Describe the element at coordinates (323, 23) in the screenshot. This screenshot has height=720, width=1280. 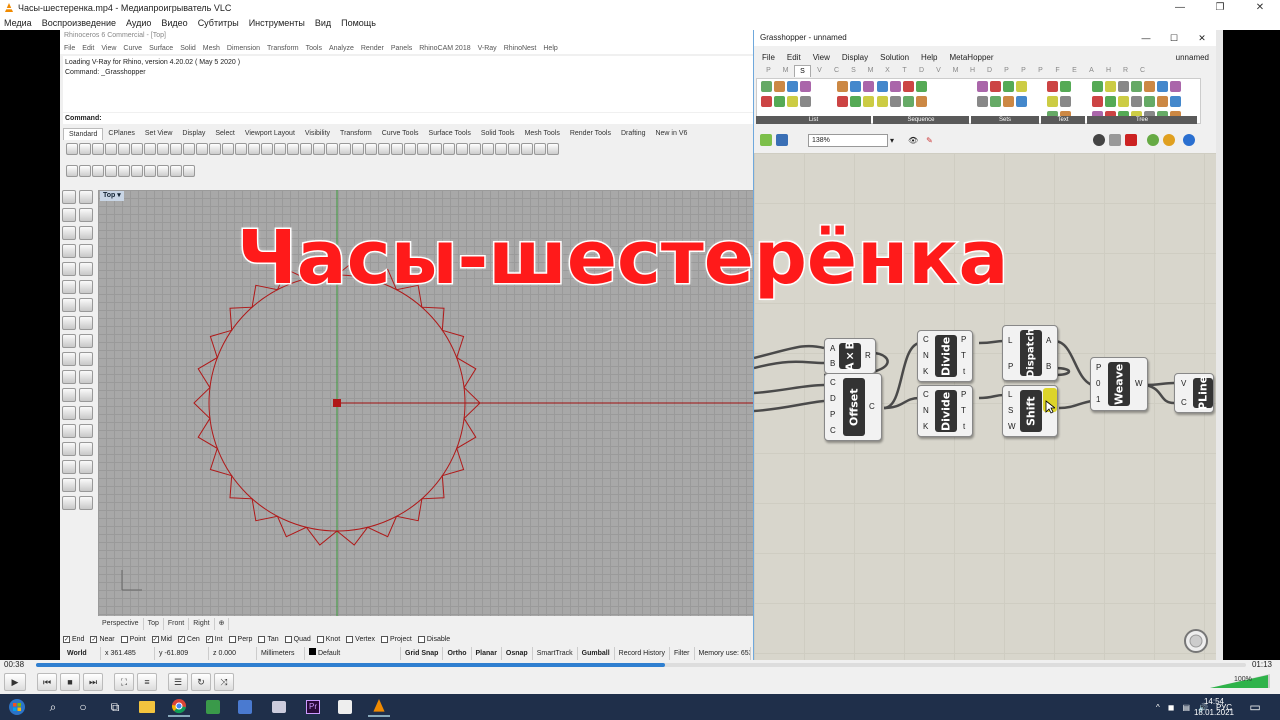
I see `menu-view: Вид` at that location.